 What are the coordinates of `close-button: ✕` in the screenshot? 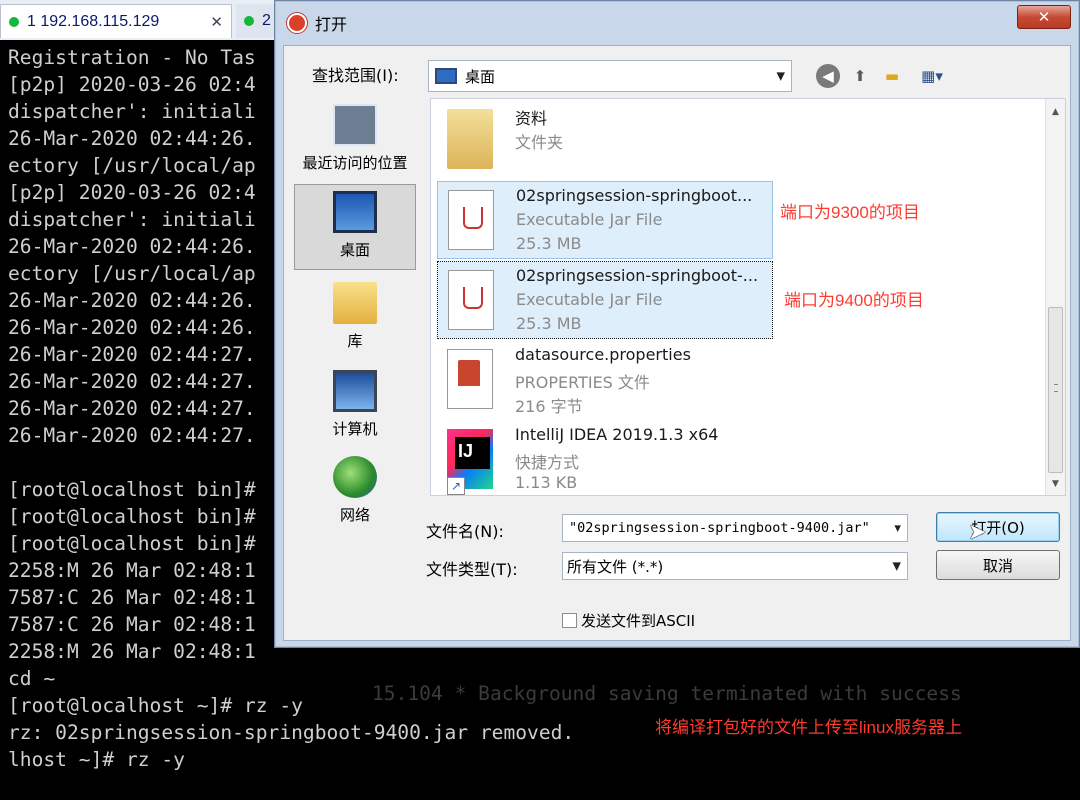 It's located at (1044, 17).